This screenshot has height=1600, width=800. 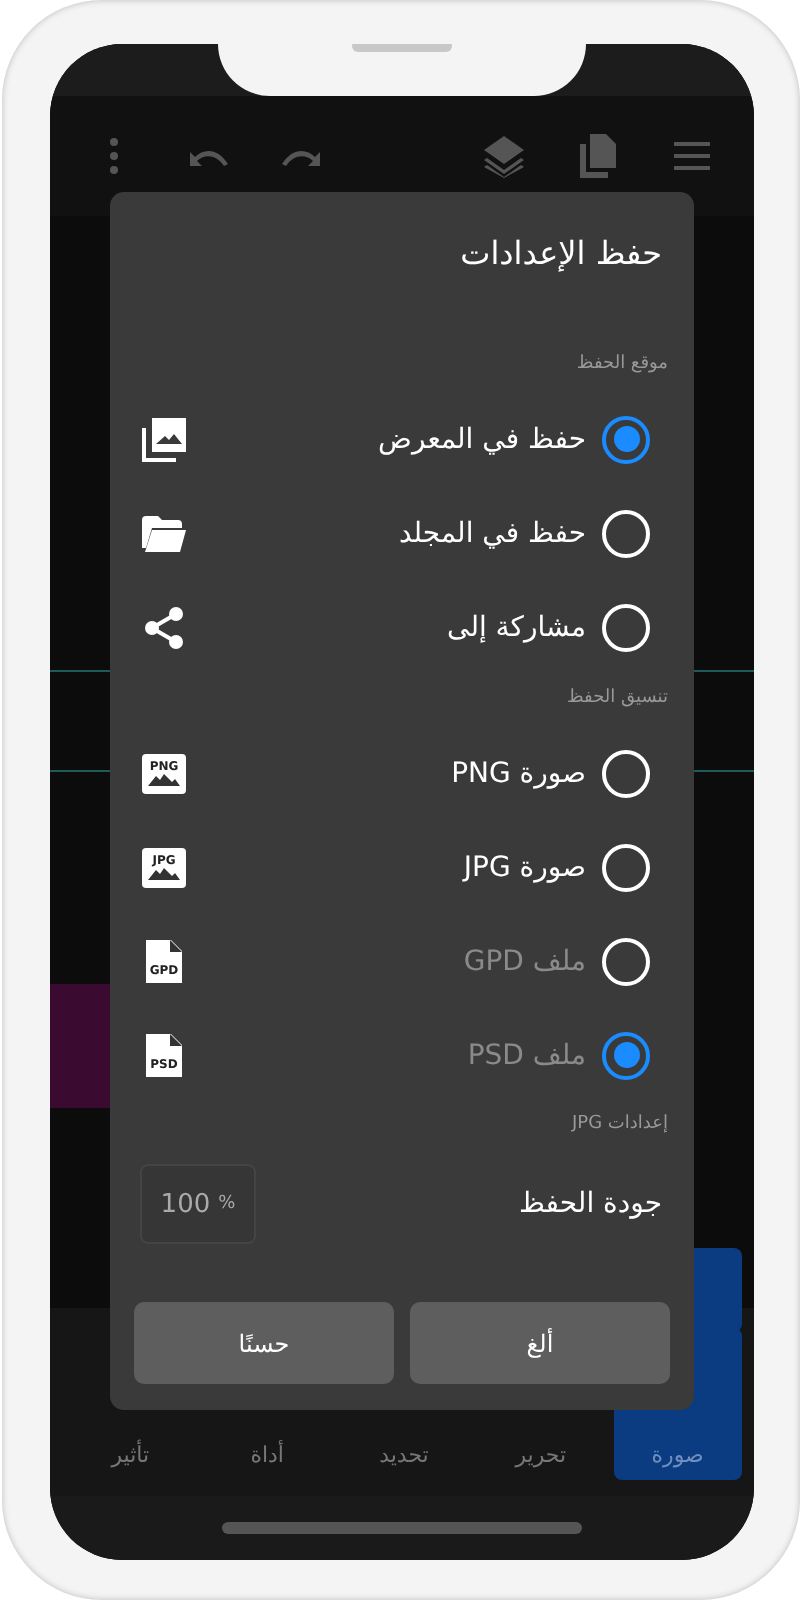 What do you see at coordinates (590, 1204) in the screenshot?
I see `quality-label: جودة الحفظ` at bounding box center [590, 1204].